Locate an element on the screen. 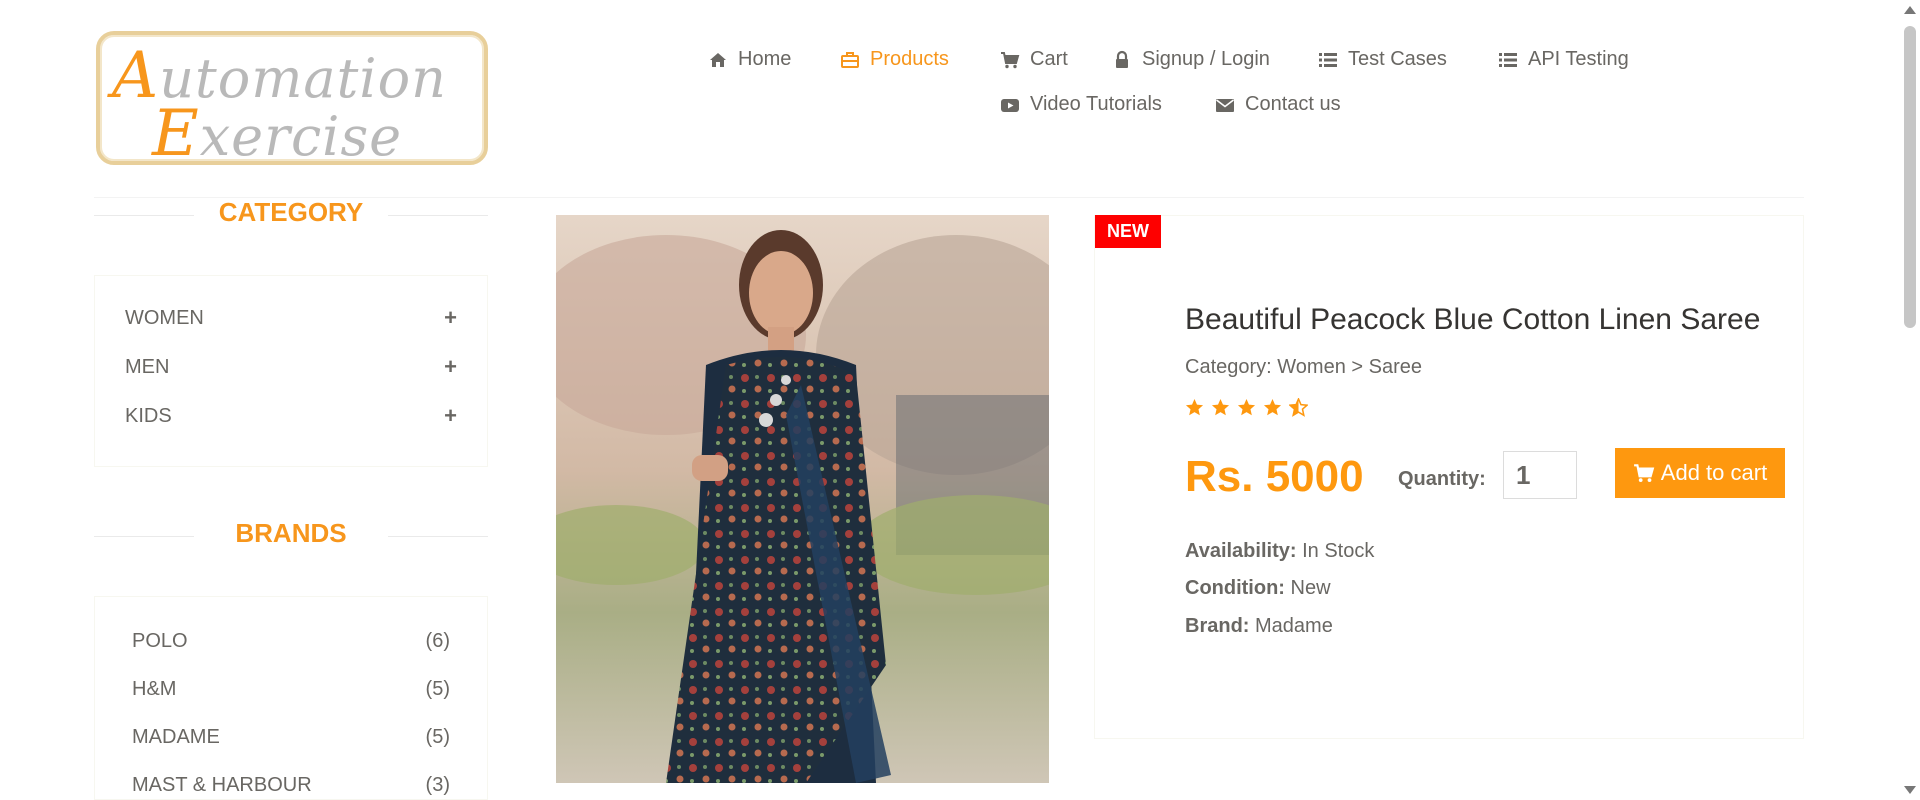 Image resolution: width=1920 pixels, height=800 pixels. brand-row: Brand: Madame is located at coordinates (1259, 626).